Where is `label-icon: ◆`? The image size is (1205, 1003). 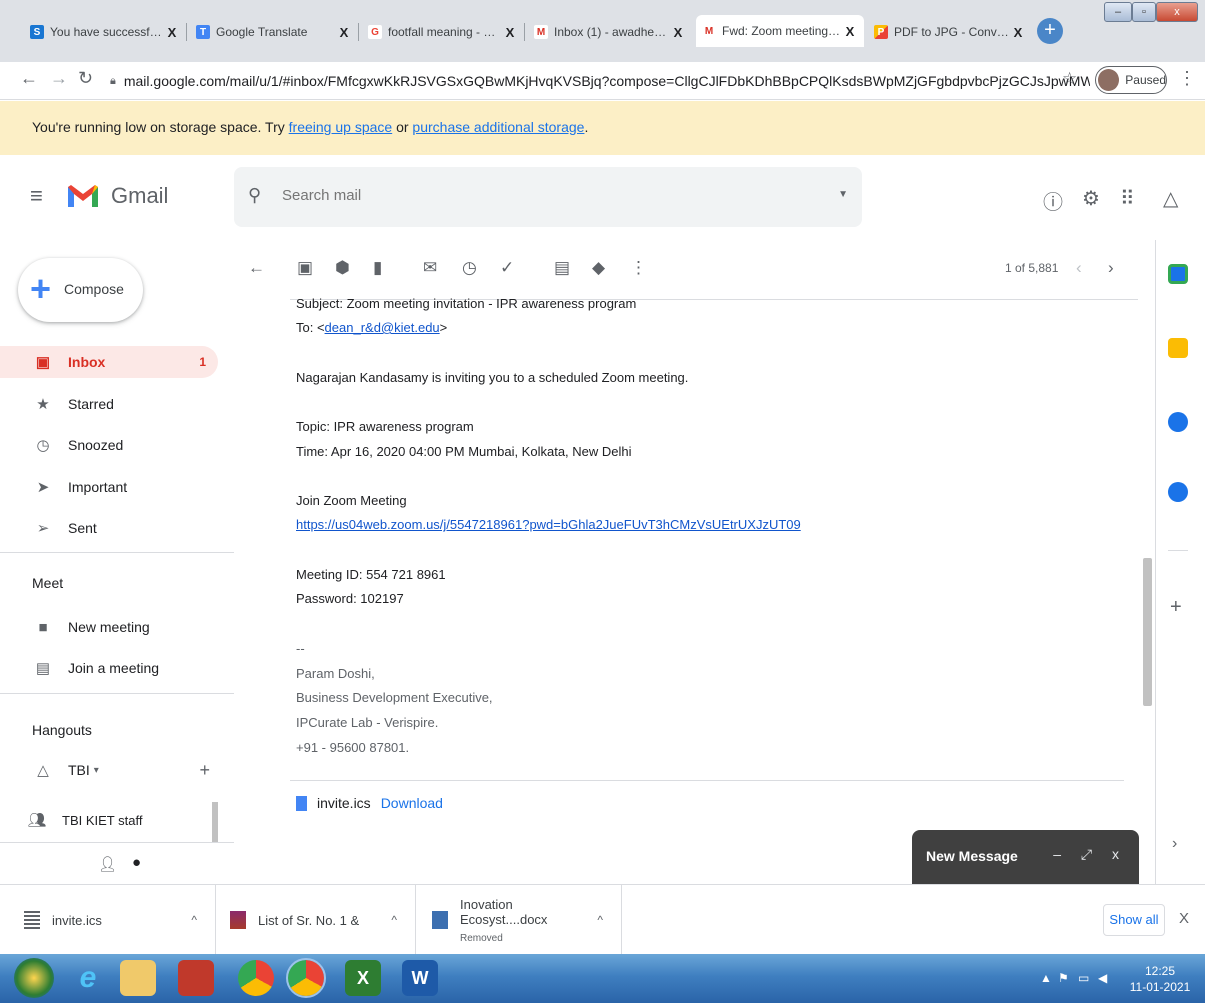 label-icon: ◆ is located at coordinates (598, 268).